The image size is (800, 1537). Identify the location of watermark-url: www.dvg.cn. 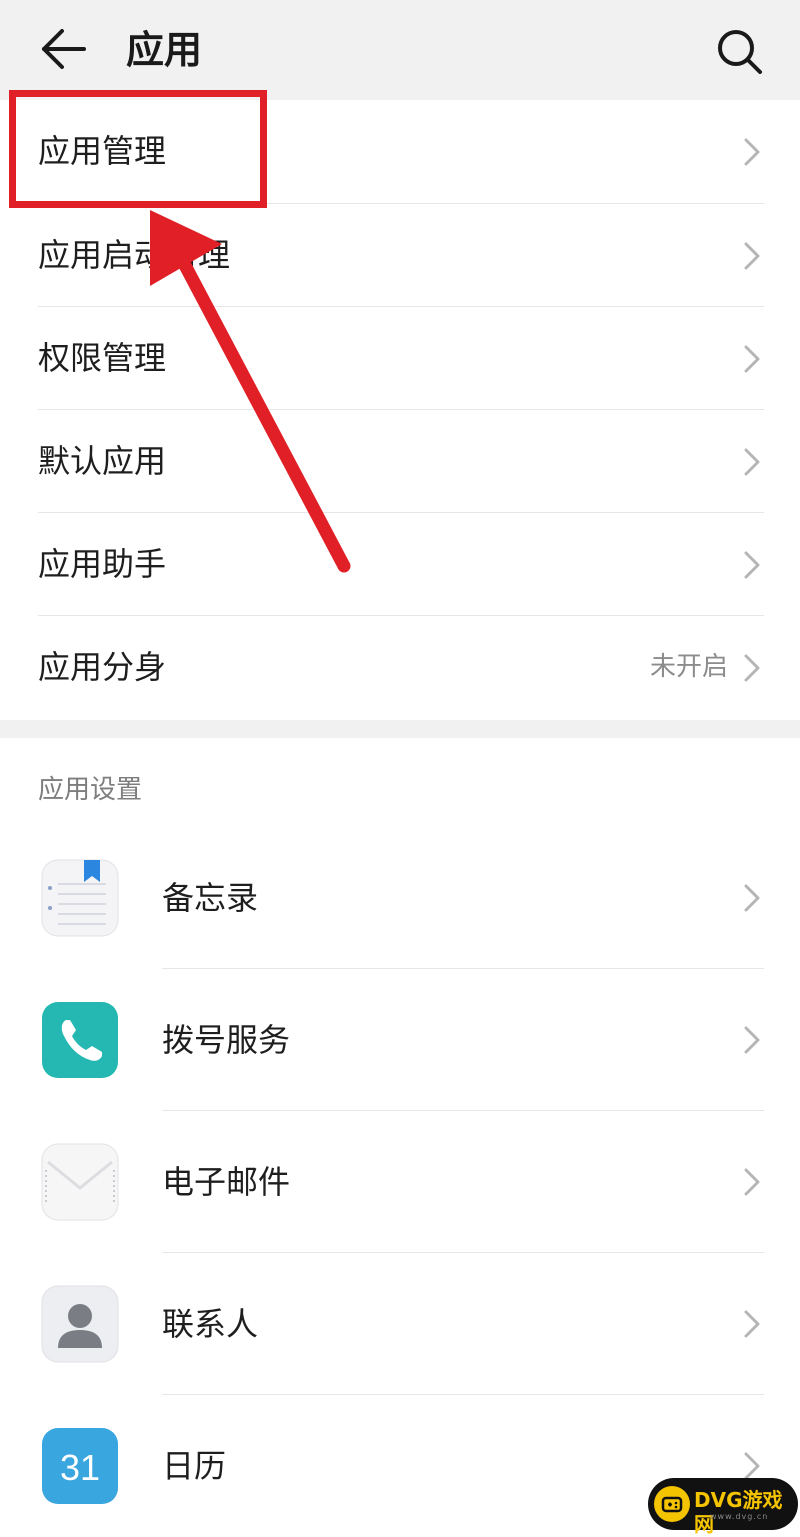
(739, 1516).